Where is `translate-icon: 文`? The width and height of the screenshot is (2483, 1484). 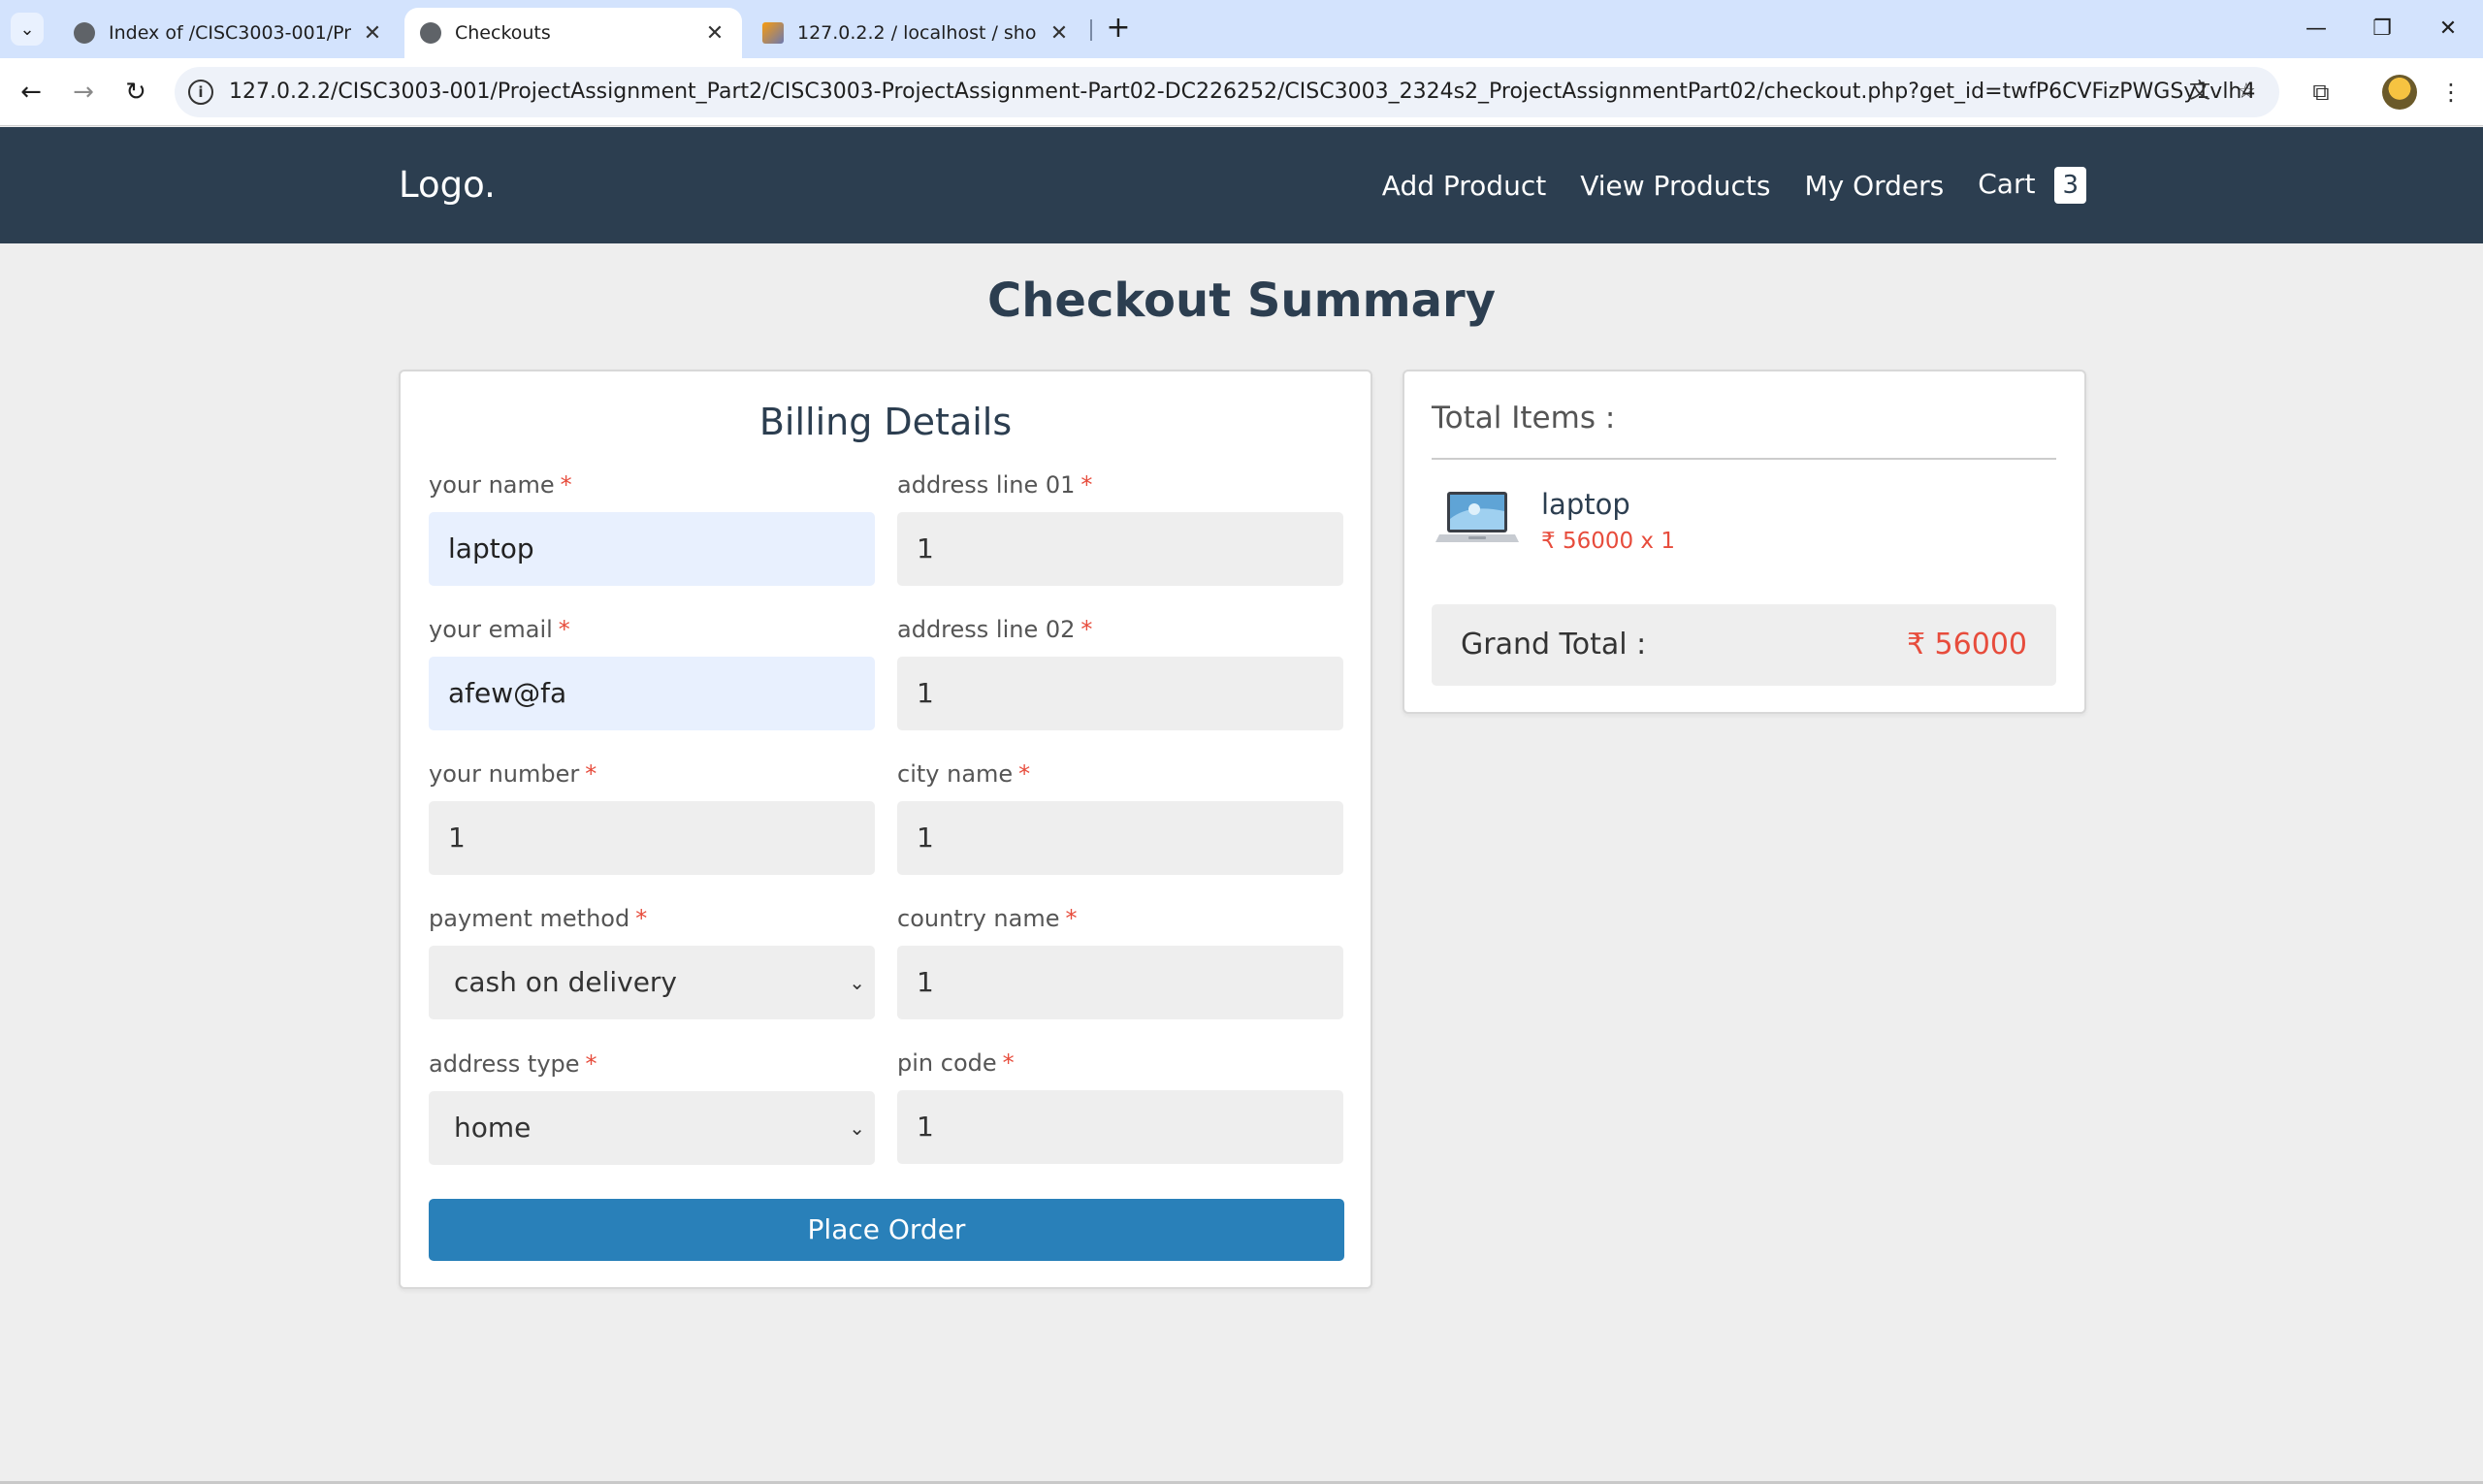
translate-icon: 文 is located at coordinates (2200, 93).